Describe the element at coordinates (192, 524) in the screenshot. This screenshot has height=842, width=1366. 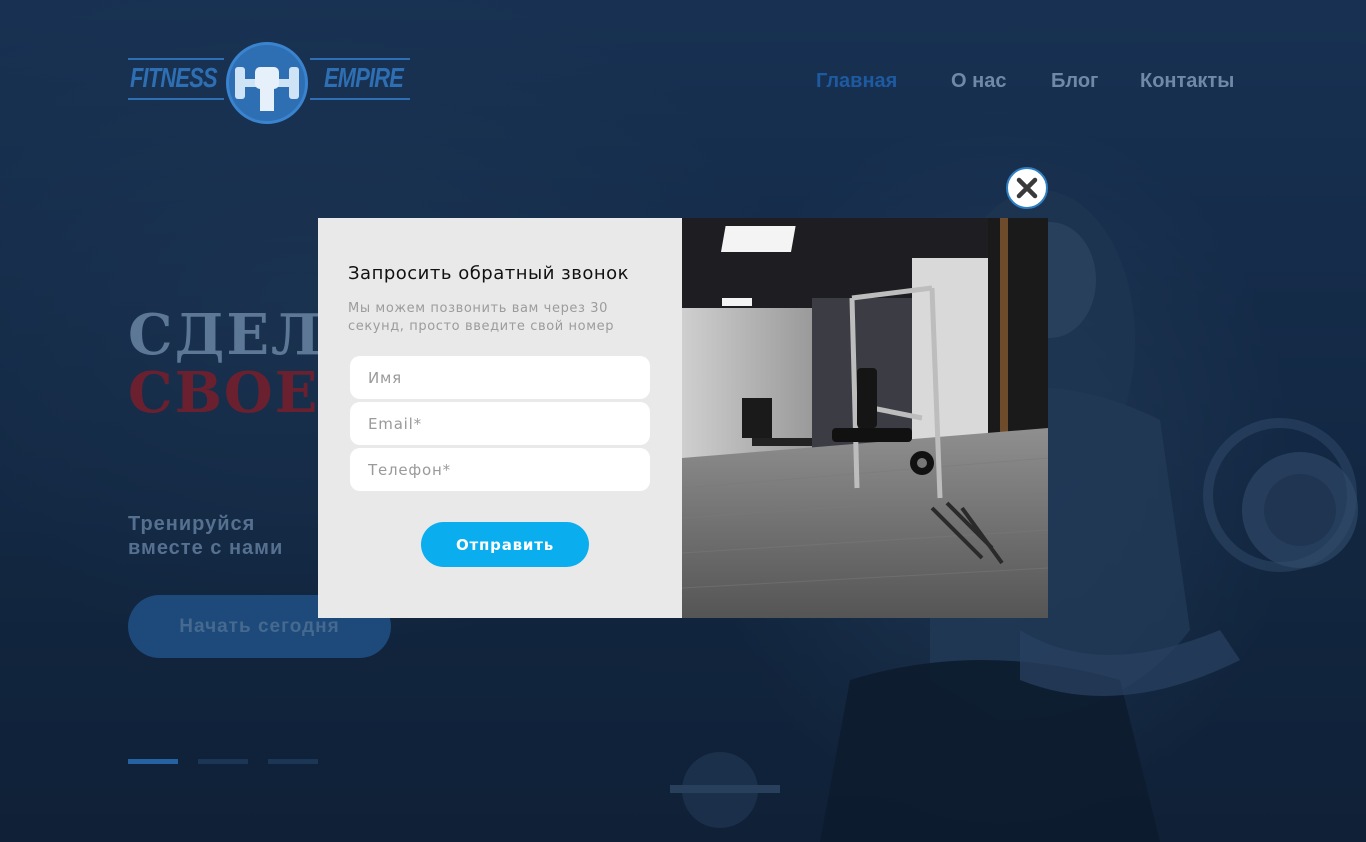
I see `hero-tagline-line-1: Тренируйся` at that location.